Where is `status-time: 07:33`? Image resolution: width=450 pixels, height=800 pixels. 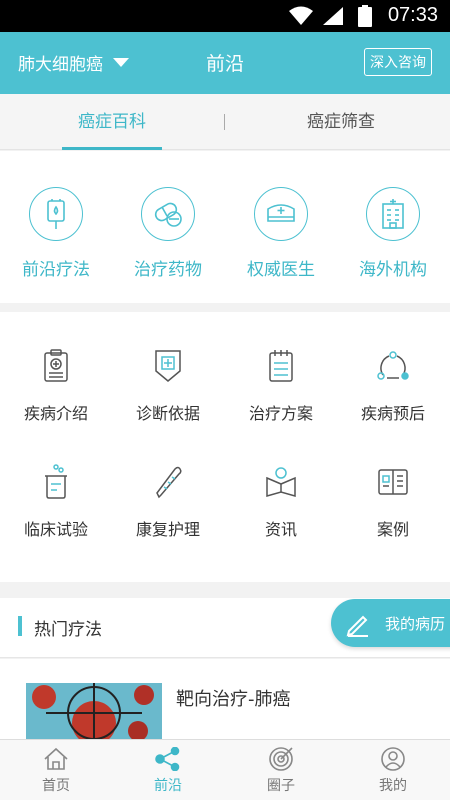
status-time: 07:33 is located at coordinates (412, 15).